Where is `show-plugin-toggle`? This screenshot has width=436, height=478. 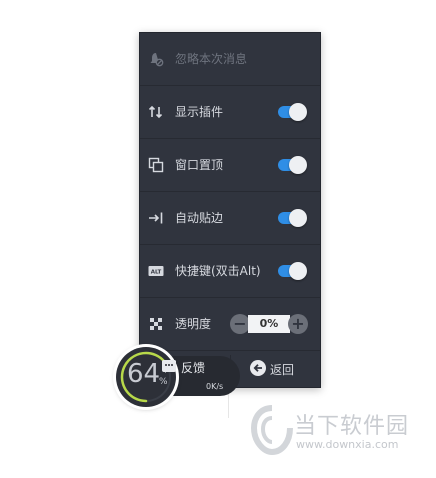 show-plugin-toggle is located at coordinates (292, 112).